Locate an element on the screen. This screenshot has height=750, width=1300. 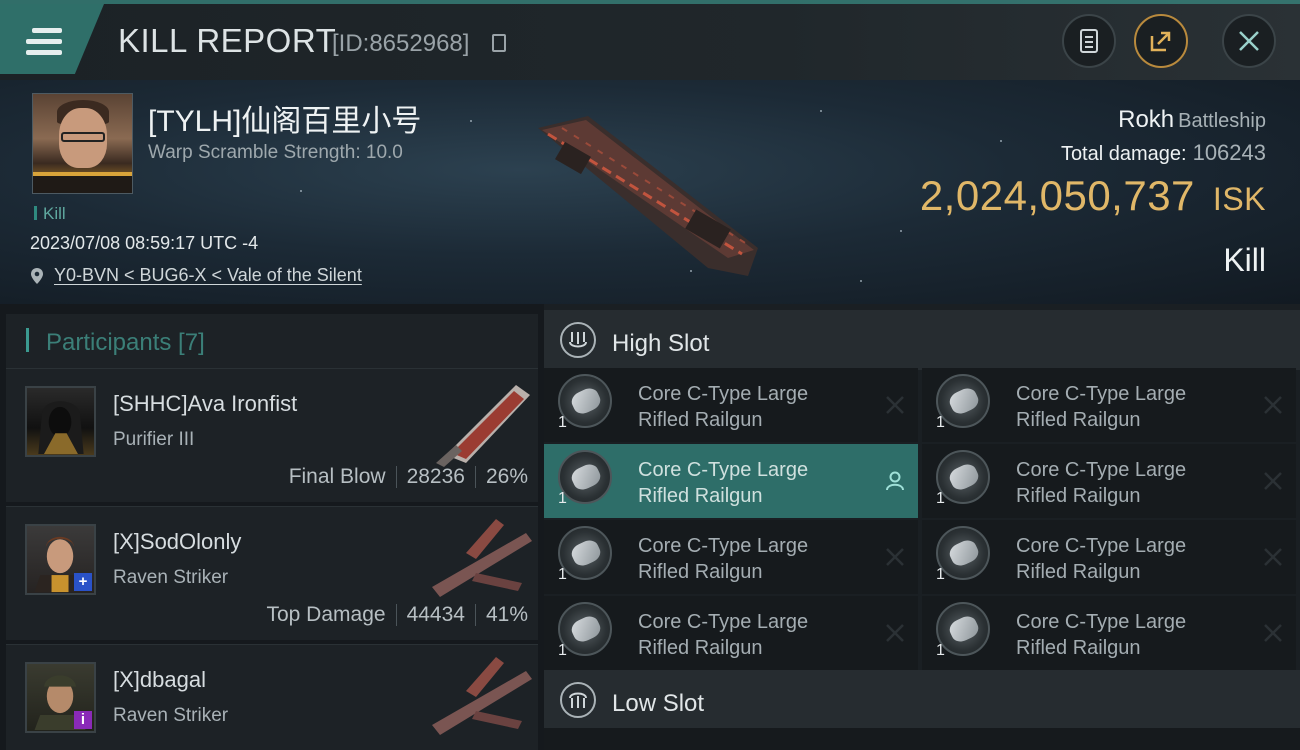
high-slot-label: High Slot is located at coordinates (661, 343).